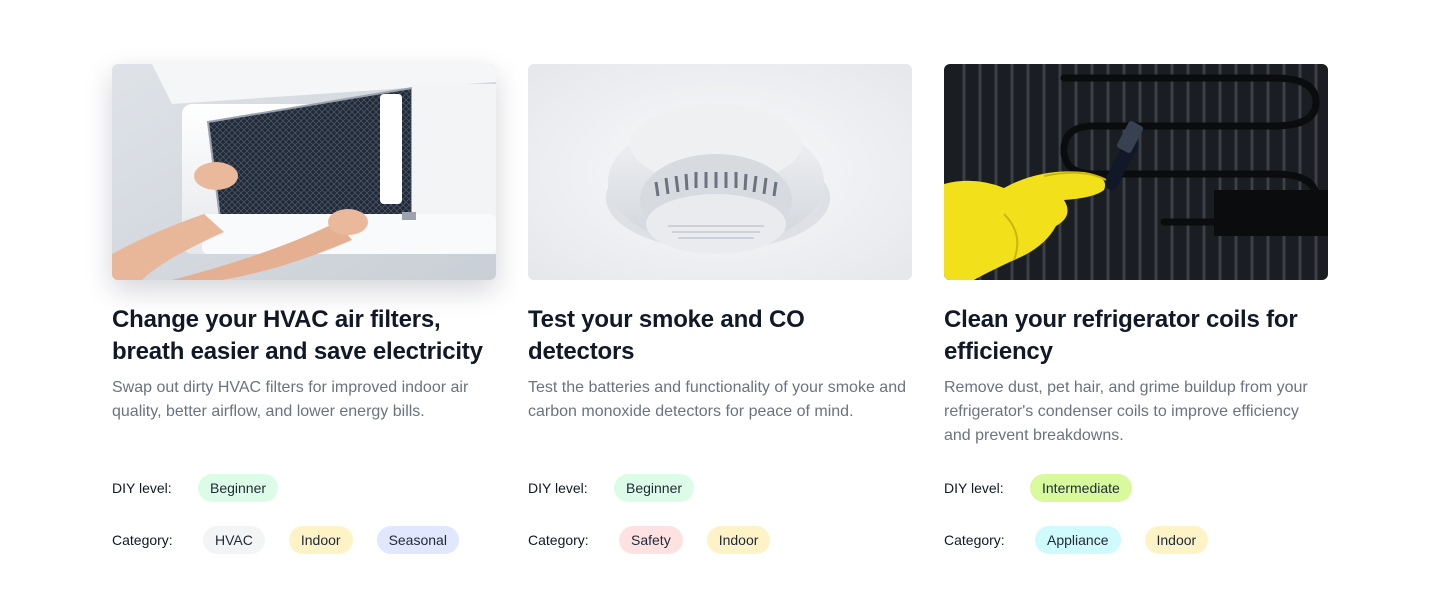 Image resolution: width=1440 pixels, height=616 pixels. Describe the element at coordinates (417, 540) in the screenshot. I see `category-tag: Seasonal` at that location.